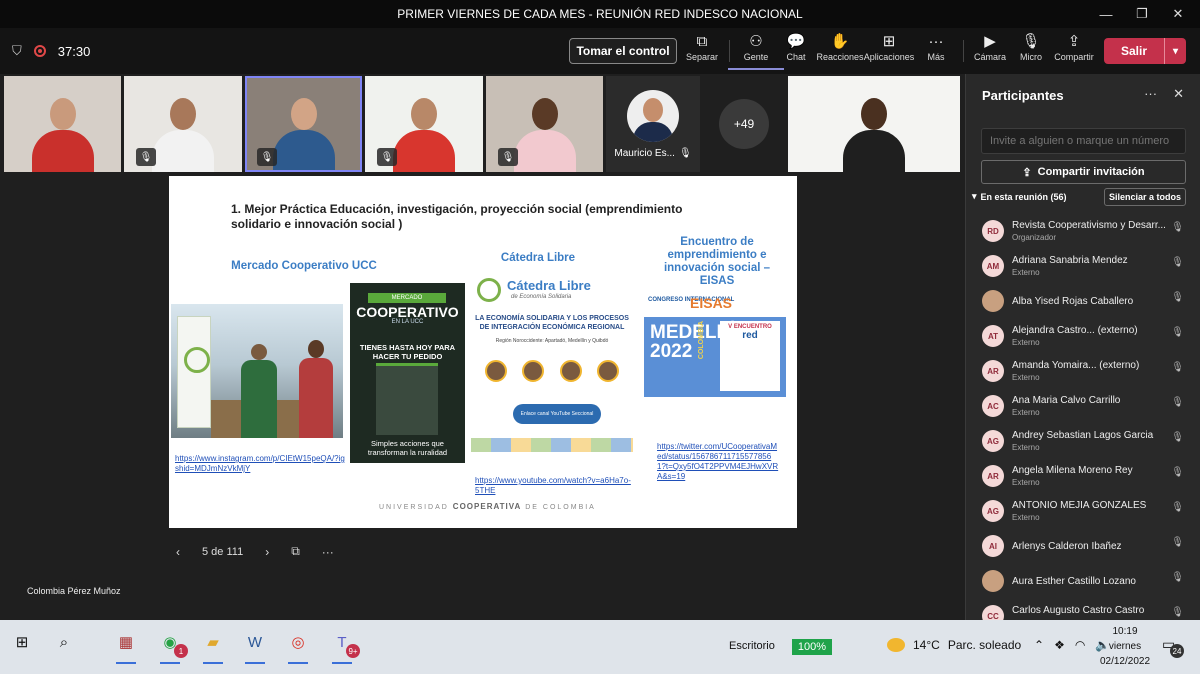 The width and height of the screenshot is (1200, 674). I want to click on desktop-label: Escritorio, so click(752, 646).